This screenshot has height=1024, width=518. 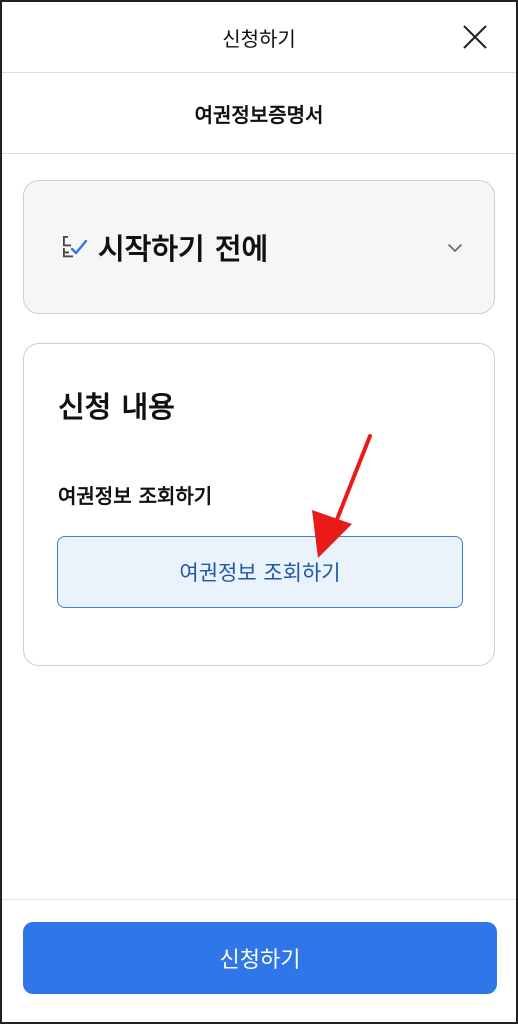 I want to click on document-title: 여권정보증명서, so click(x=259, y=114).